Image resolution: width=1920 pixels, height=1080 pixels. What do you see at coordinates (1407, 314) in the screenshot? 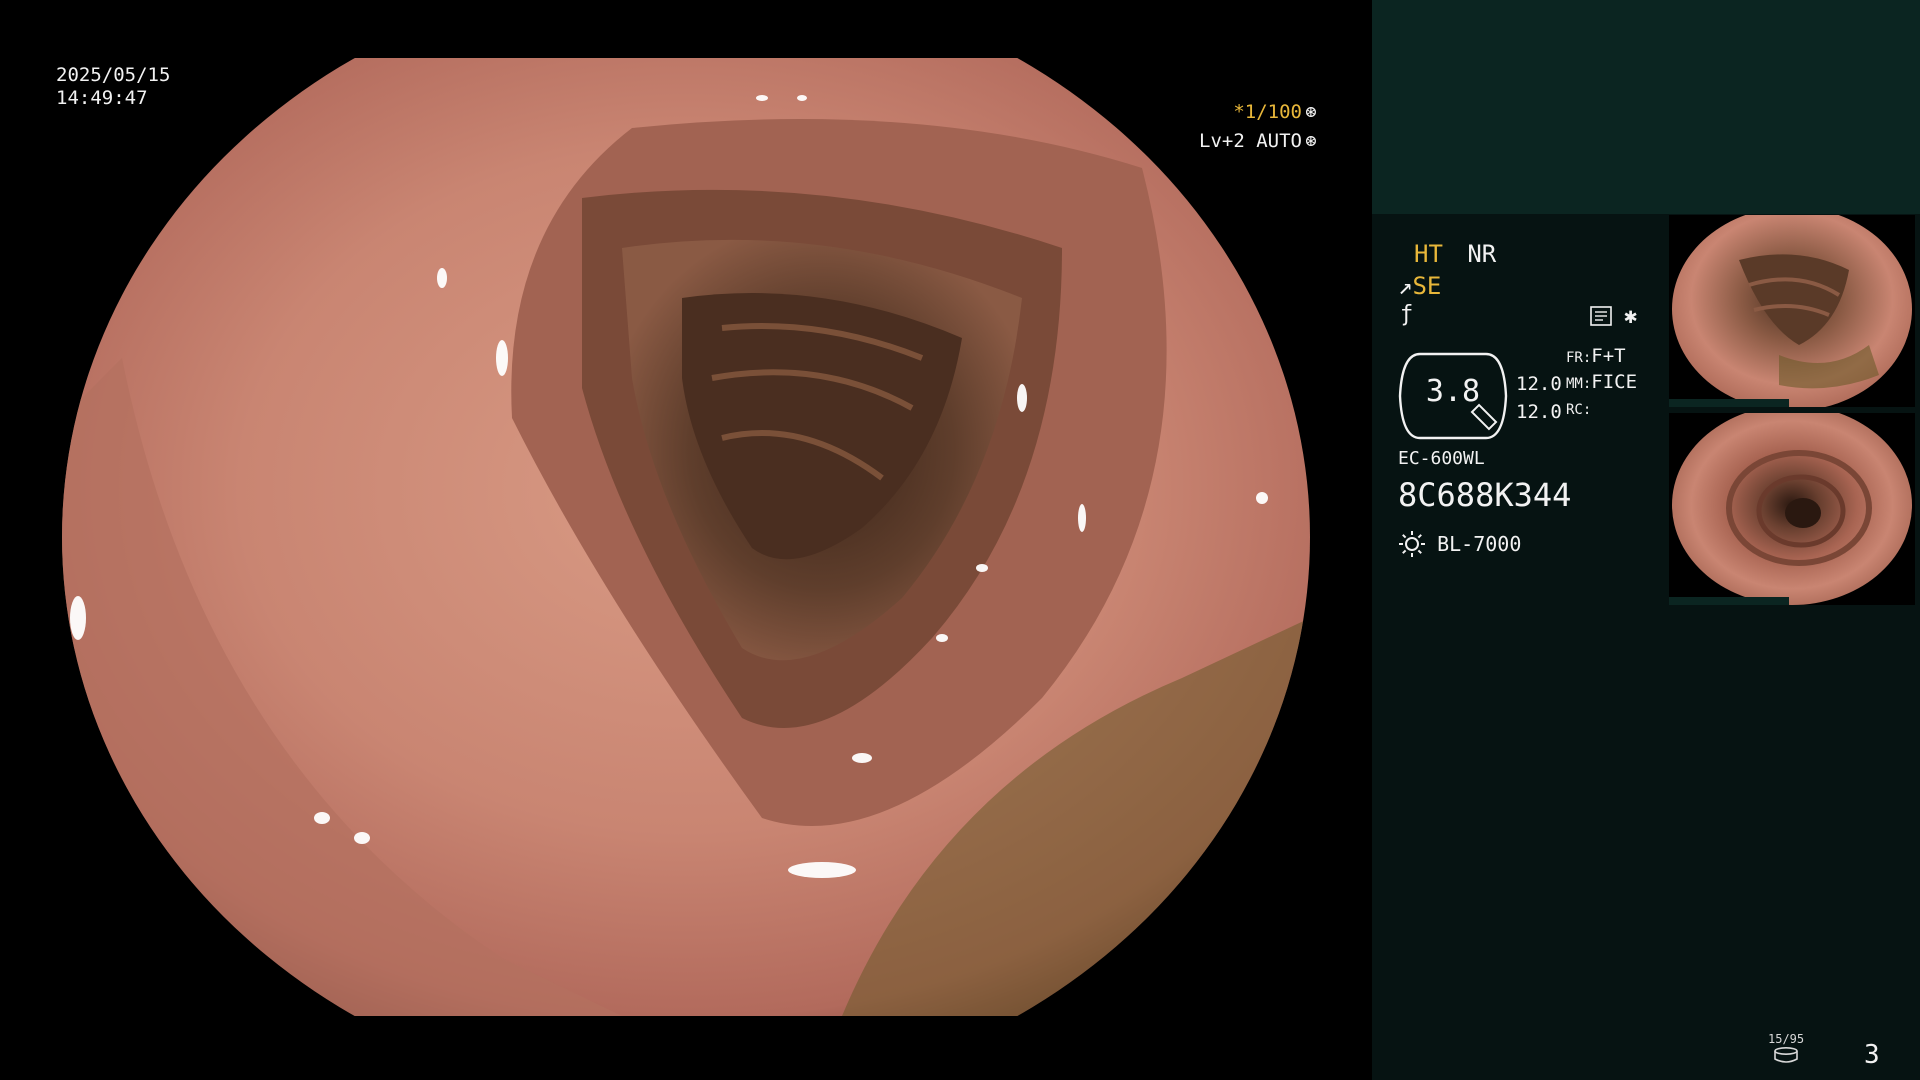
I see `function-icon: ƒ` at bounding box center [1407, 314].